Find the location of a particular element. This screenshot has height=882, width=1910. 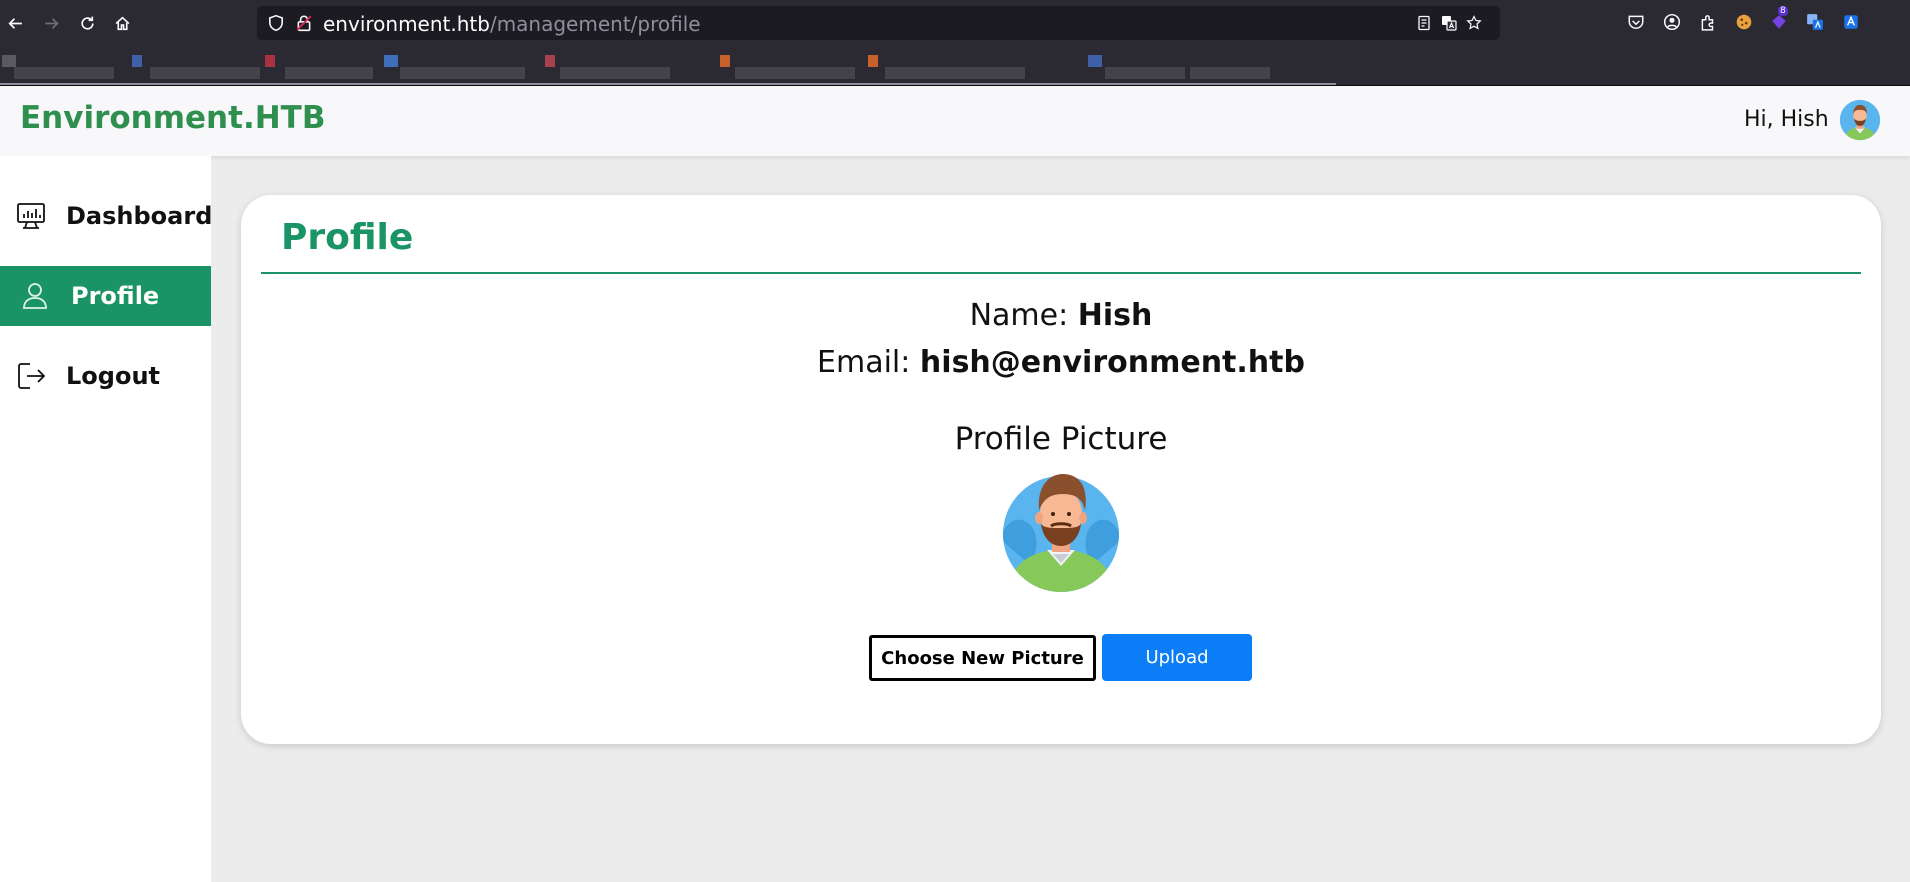

profile-email-row: Email: hish@environment.htb is located at coordinates (1061, 362).